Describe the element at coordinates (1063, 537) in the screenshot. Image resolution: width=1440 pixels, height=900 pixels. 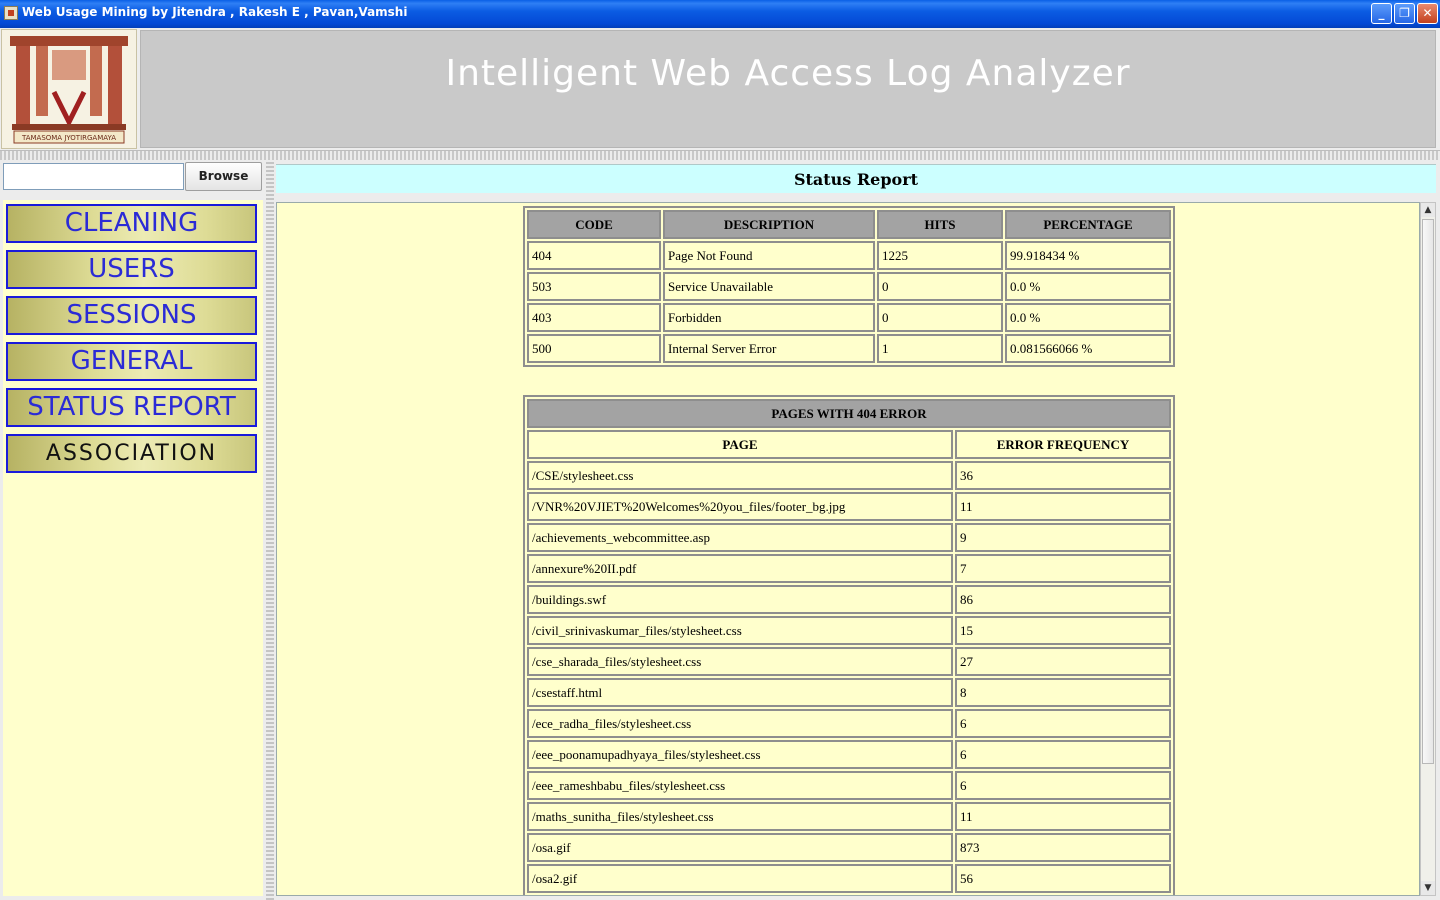
I see `table-cell: 9` at that location.